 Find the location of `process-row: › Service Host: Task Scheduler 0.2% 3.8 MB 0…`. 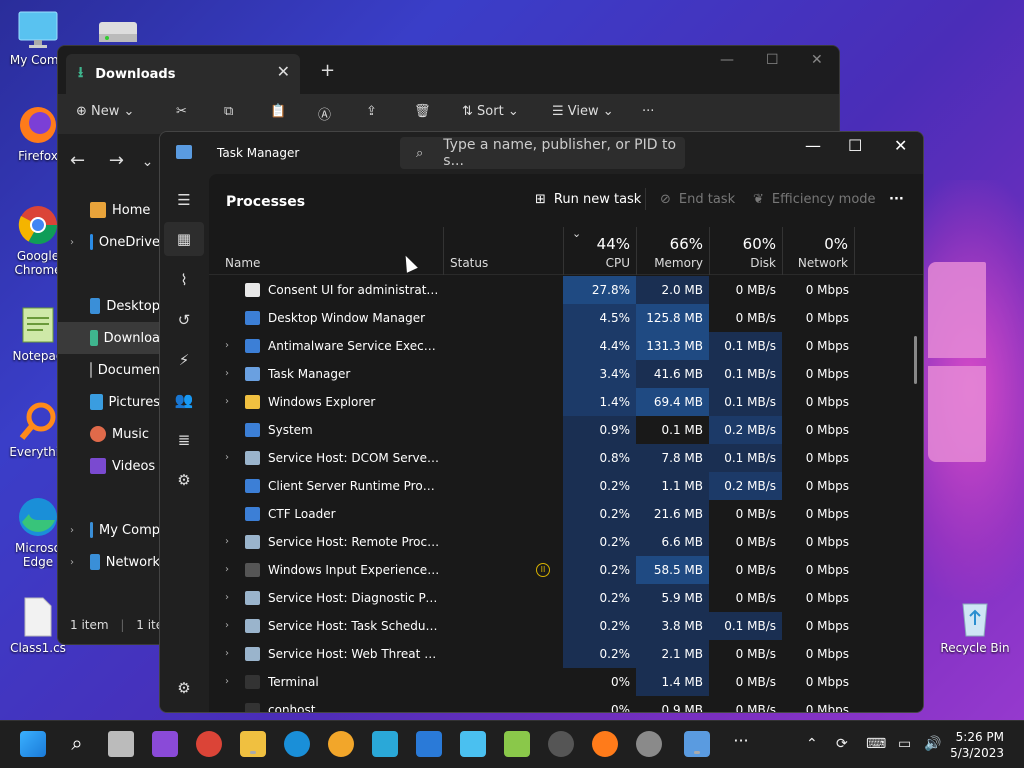

process-row: › Service Host: Task Scheduler 0.2% 3.8 MB 0… is located at coordinates (566, 626).